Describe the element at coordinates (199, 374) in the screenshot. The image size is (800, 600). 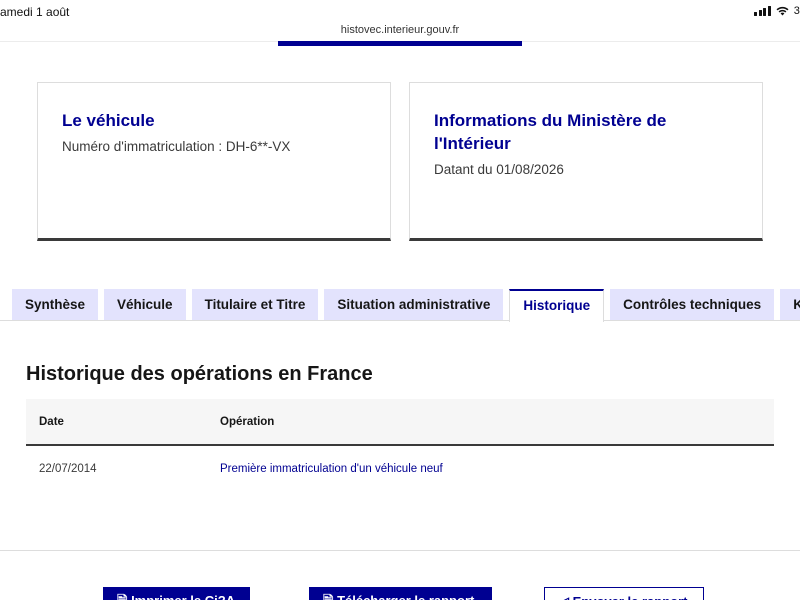
I see `panel-title: Historique des opérations en France` at that location.